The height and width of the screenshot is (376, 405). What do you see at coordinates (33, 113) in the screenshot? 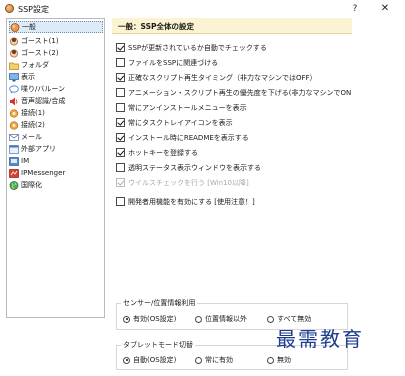
I see `sidebar-item-label: 接続(1)` at bounding box center [33, 113].